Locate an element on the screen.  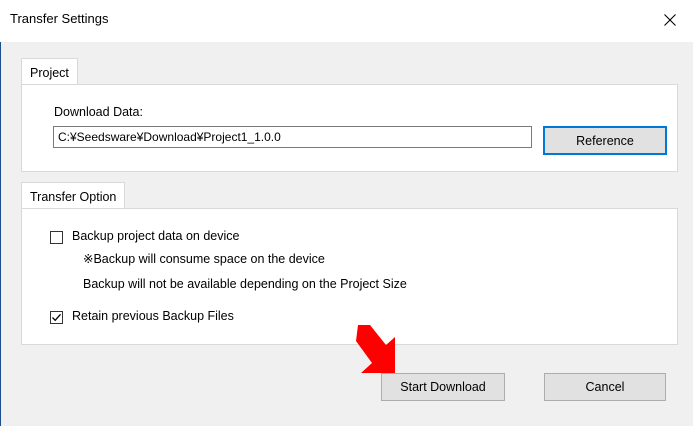
backup-checkbox is located at coordinates (56, 237).